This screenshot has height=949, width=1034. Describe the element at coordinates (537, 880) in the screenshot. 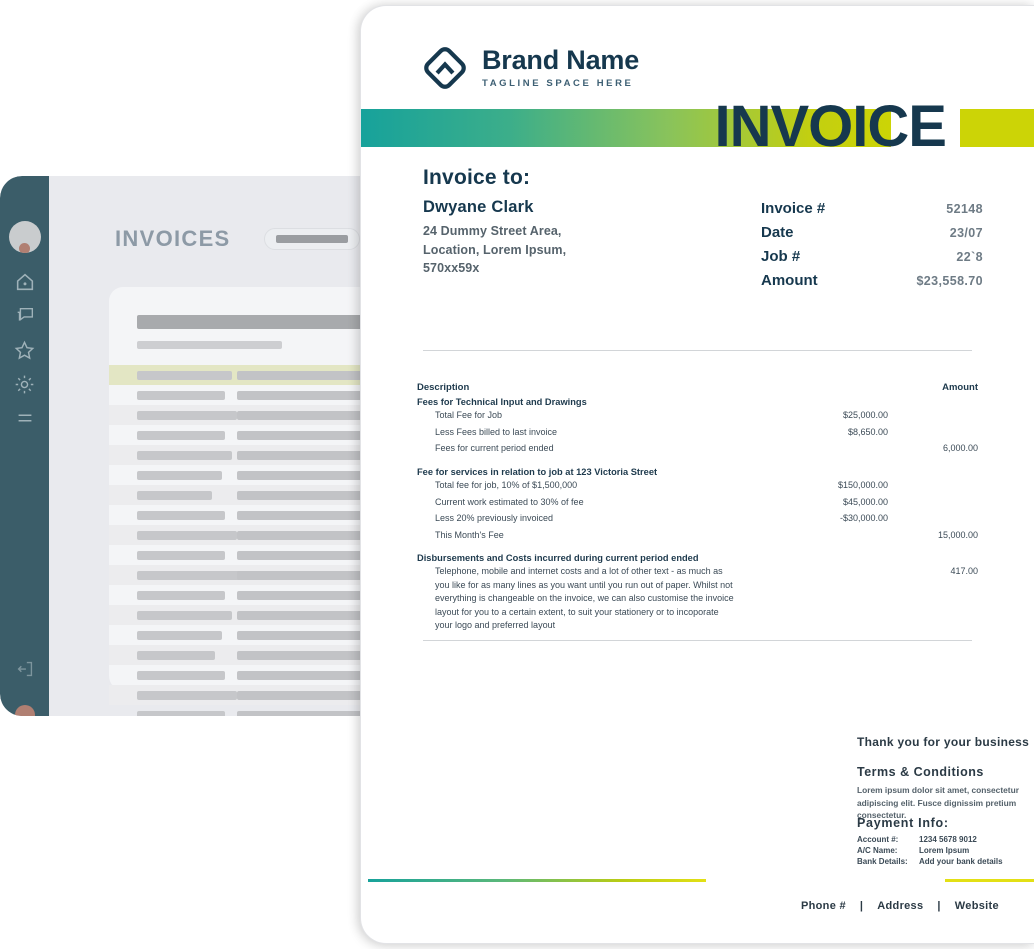

I see `footer-gradient-line` at that location.